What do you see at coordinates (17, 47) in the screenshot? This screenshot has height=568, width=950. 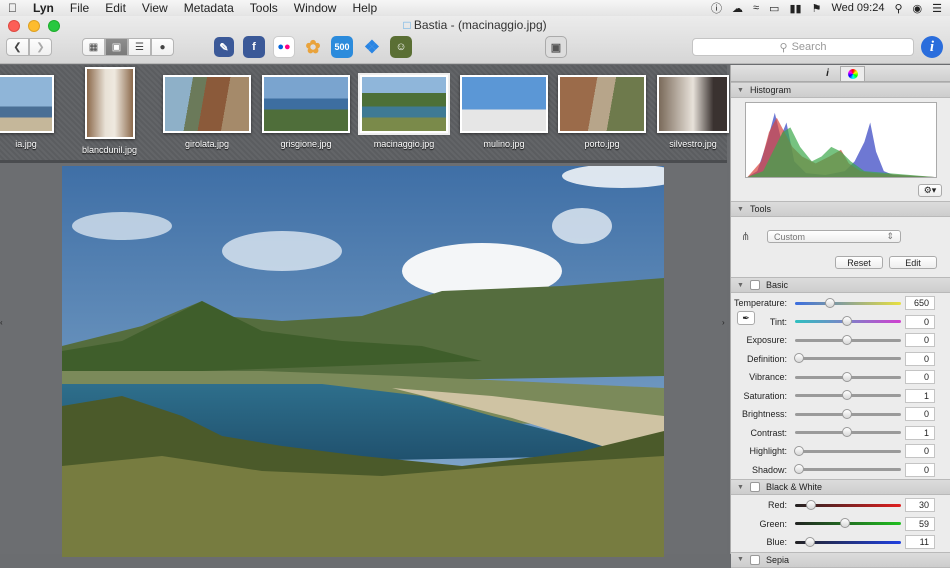 I see `back-button: ❮` at bounding box center [17, 47].